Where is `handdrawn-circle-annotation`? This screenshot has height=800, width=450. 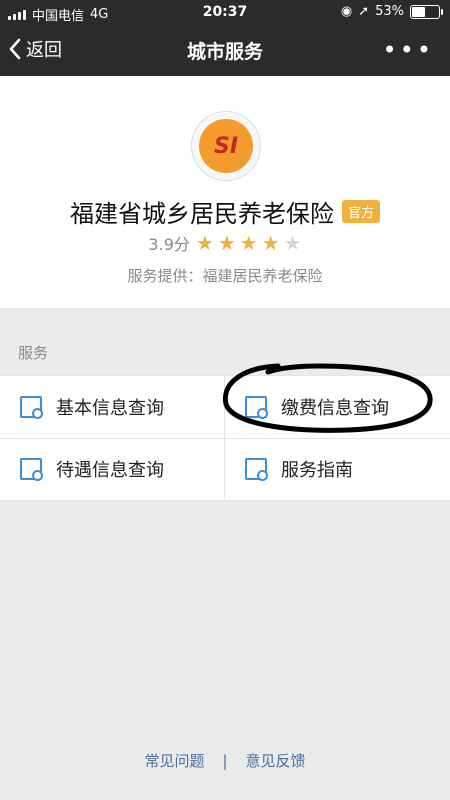
handdrawn-circle-annotation is located at coordinates (327, 398).